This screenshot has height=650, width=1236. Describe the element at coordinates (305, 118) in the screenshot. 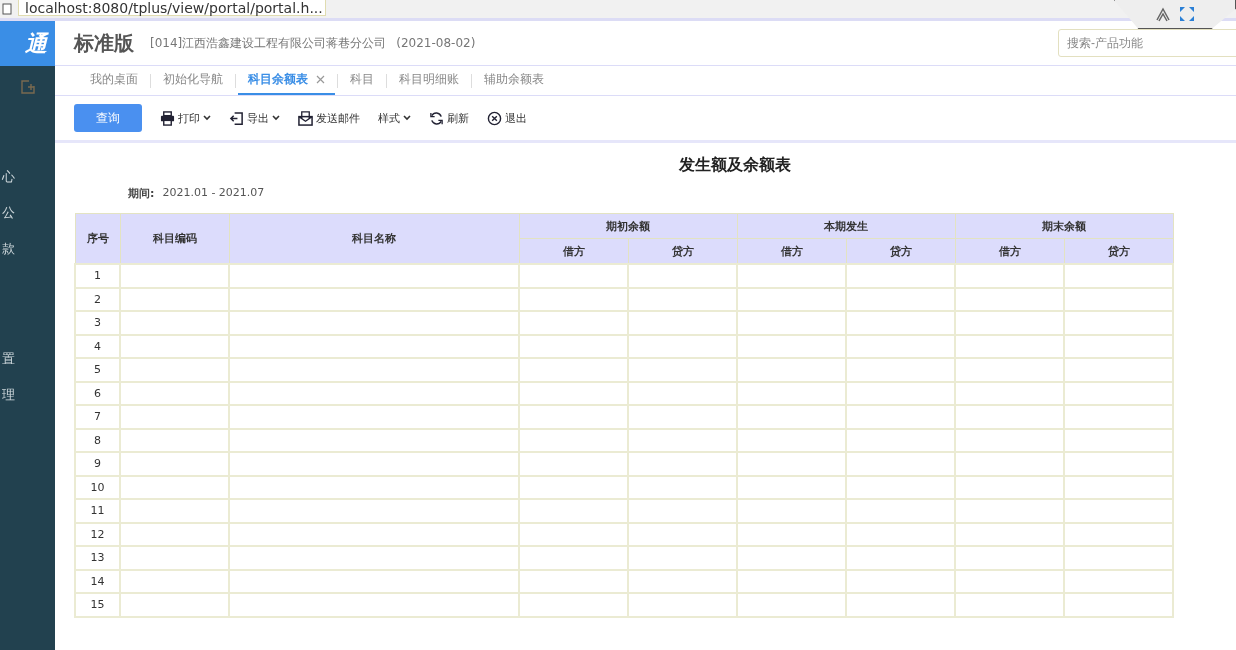

I see `mail-icon` at that location.